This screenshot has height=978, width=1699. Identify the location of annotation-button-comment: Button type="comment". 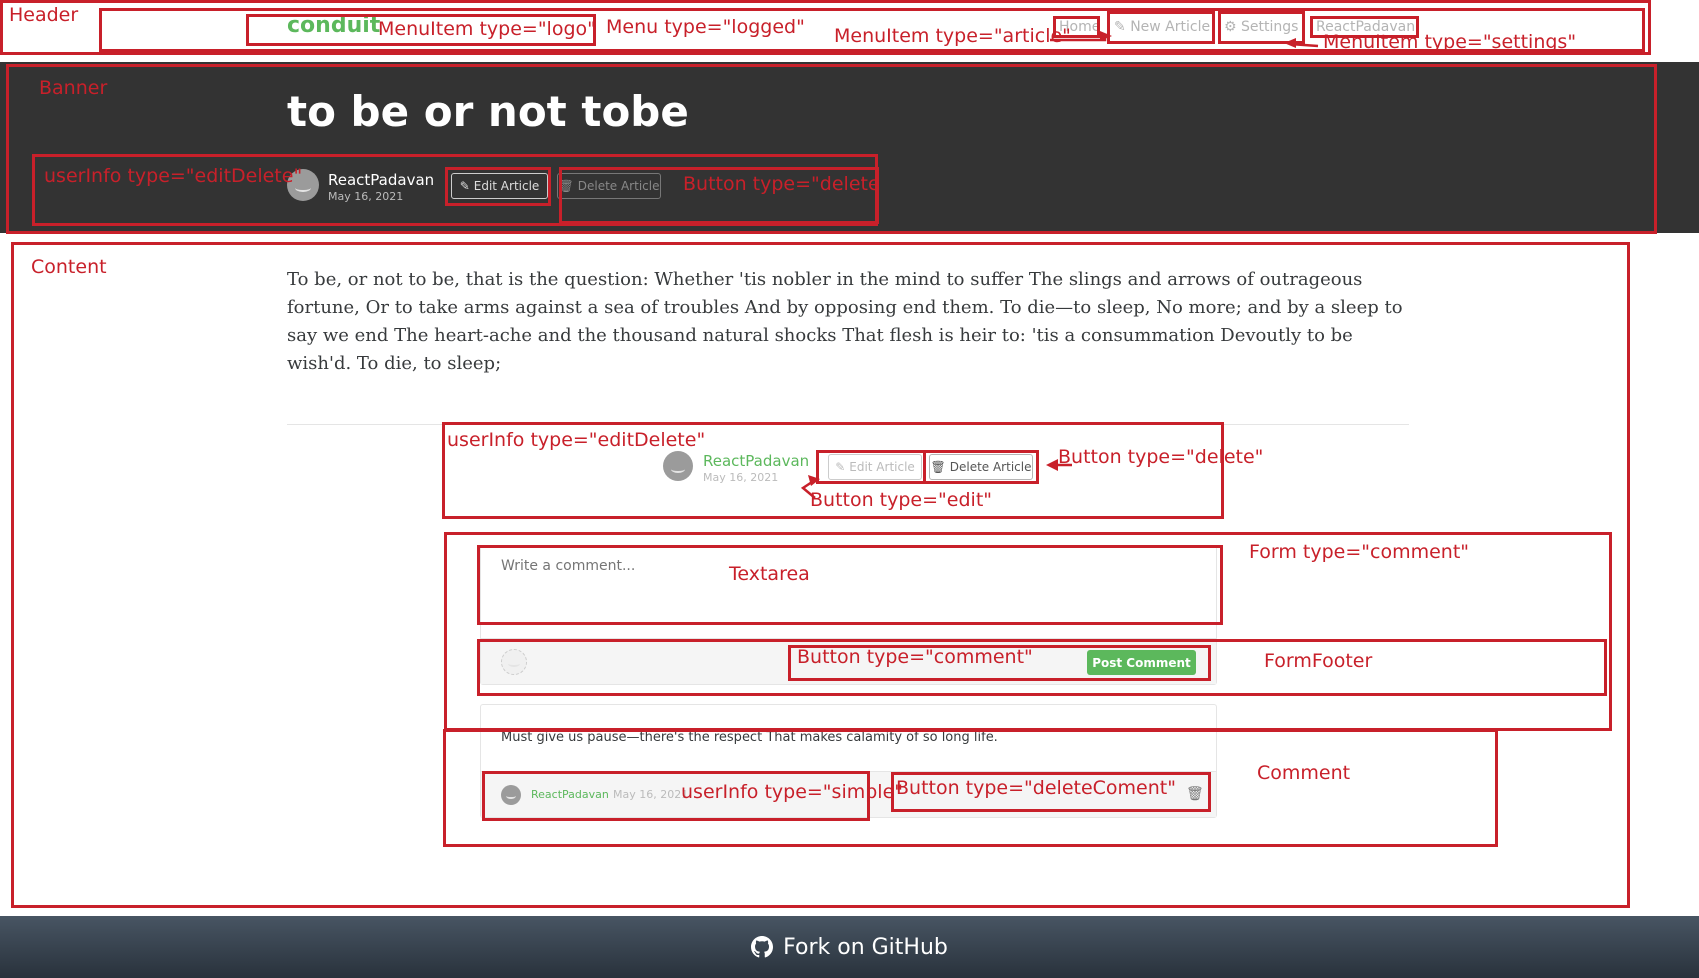
(915, 657).